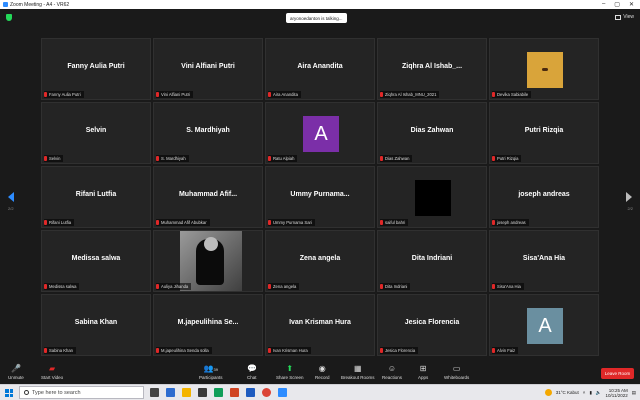  Describe the element at coordinates (62, 286) in the screenshot. I see `participant-label: Medissa salwa` at that location.